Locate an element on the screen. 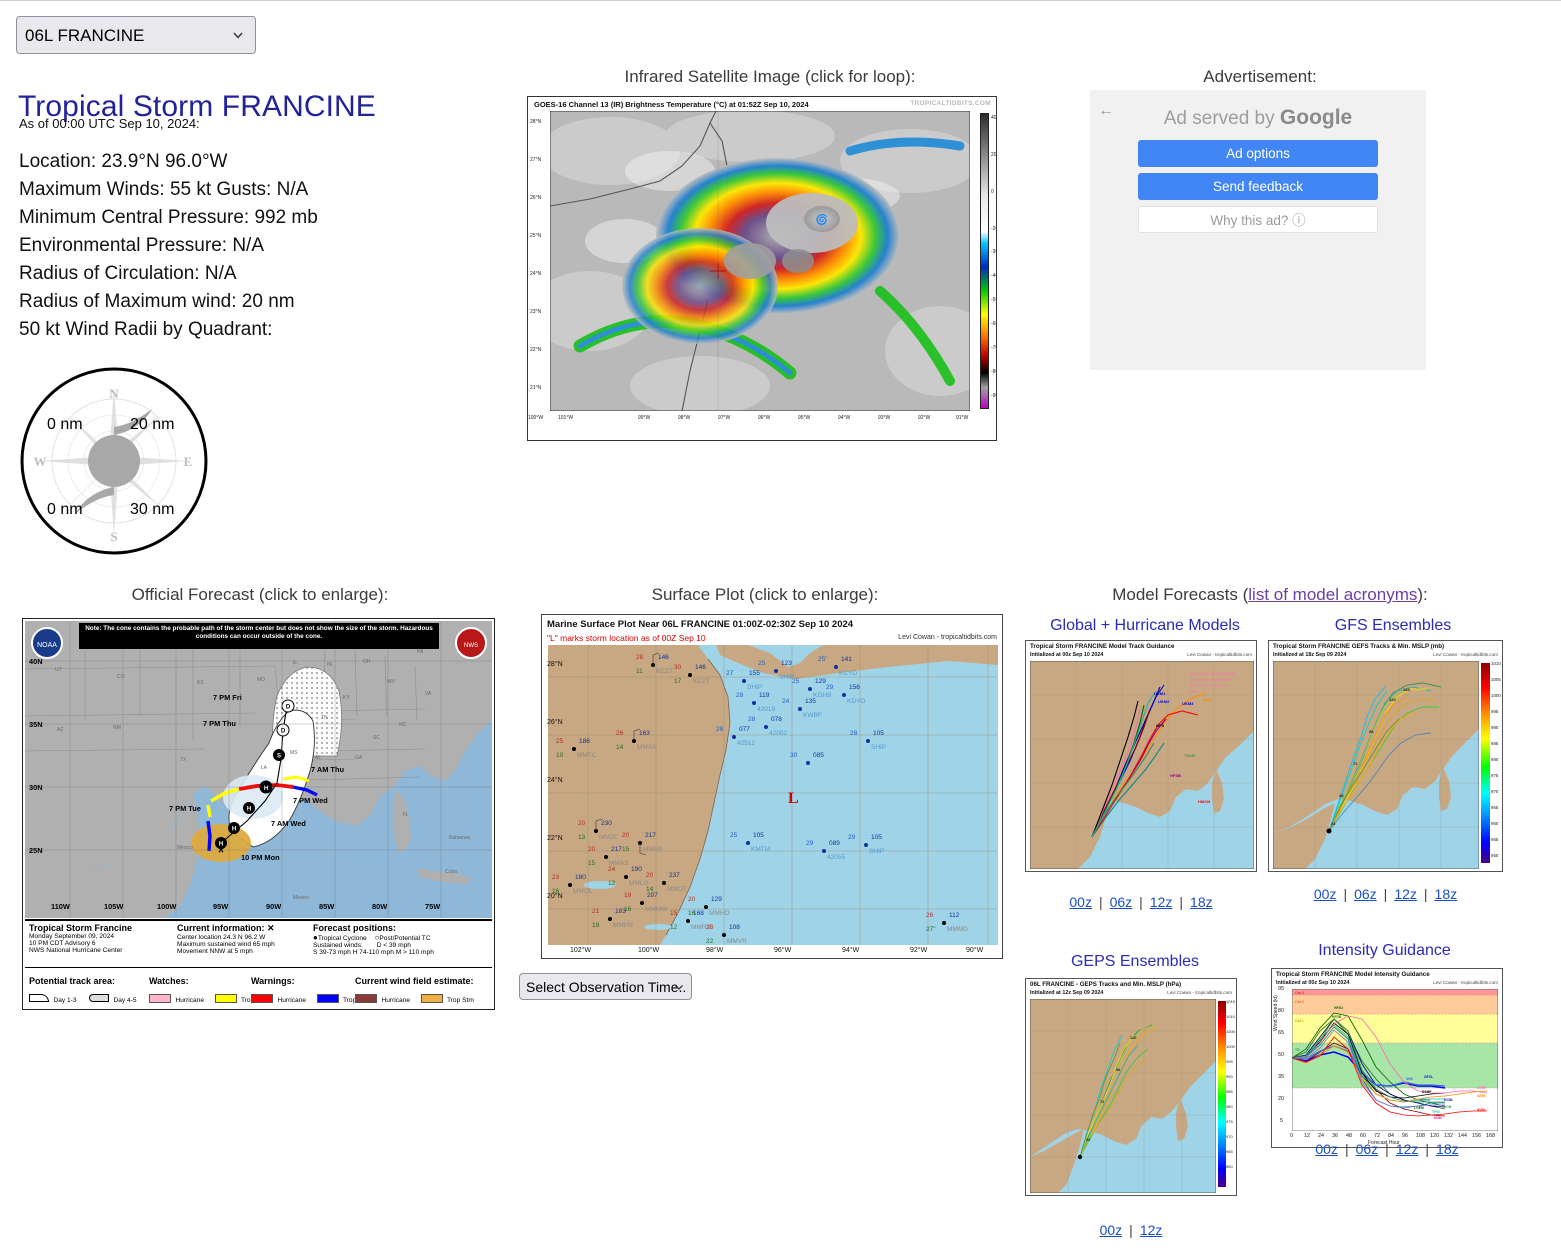  svg-text: 25 is located at coordinates (560, 741).